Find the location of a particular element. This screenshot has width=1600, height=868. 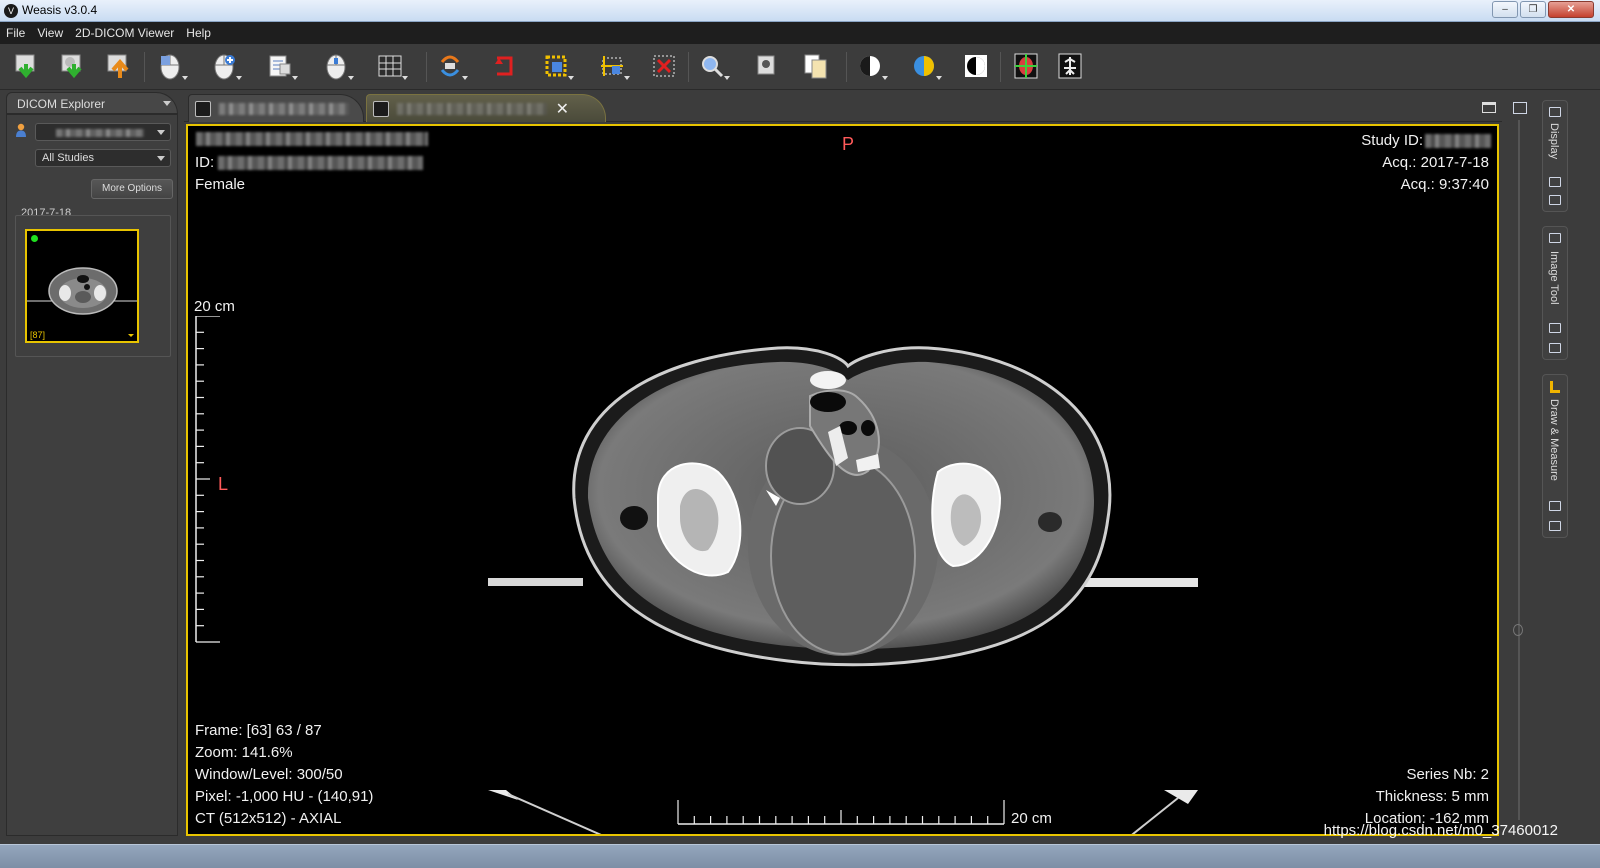

dock-tab-image-tool-label: Image Tool is located at coordinates (1554, 278).